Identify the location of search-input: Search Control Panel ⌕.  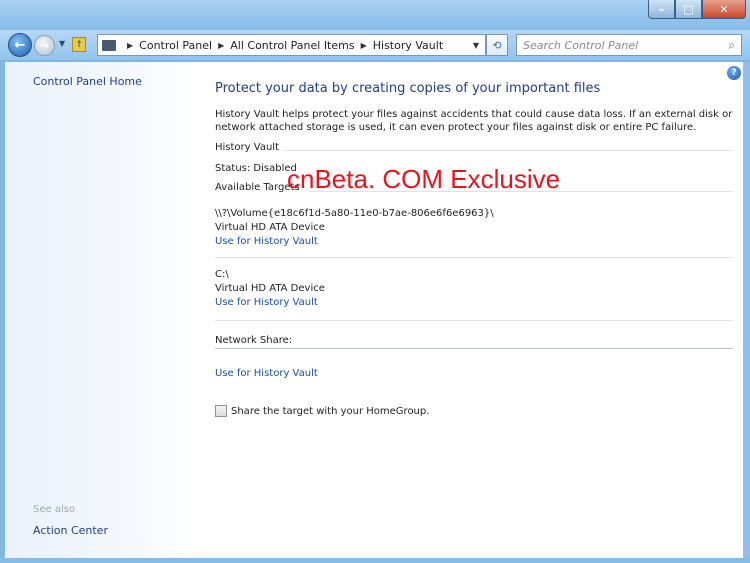
(629, 45).